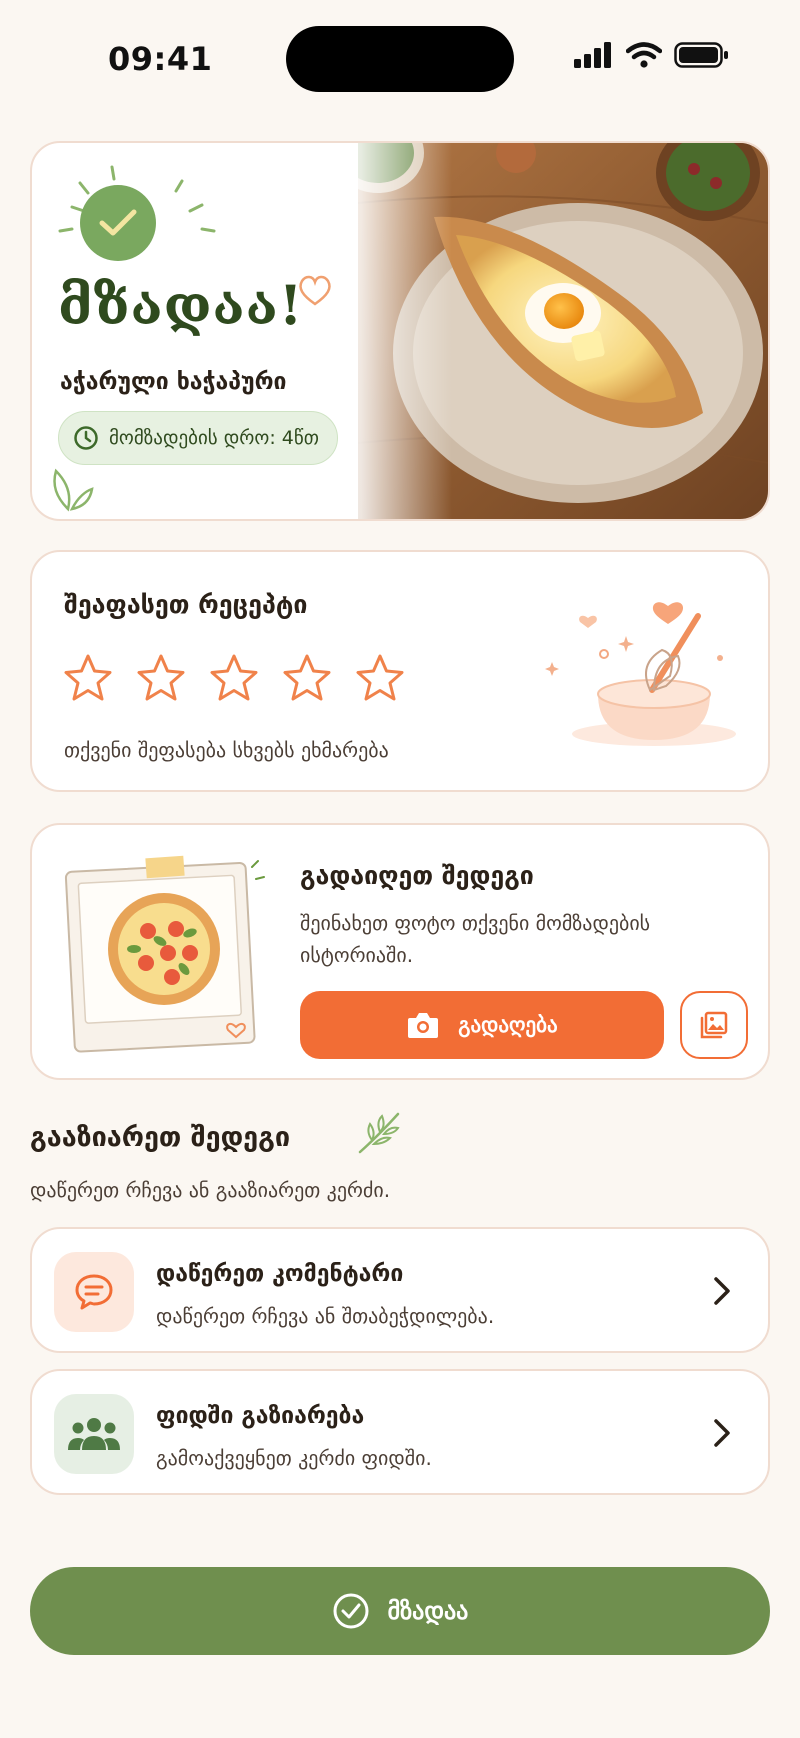 The width and height of the screenshot is (800, 1738). What do you see at coordinates (94, 1292) in the screenshot?
I see `comment-icon` at bounding box center [94, 1292].